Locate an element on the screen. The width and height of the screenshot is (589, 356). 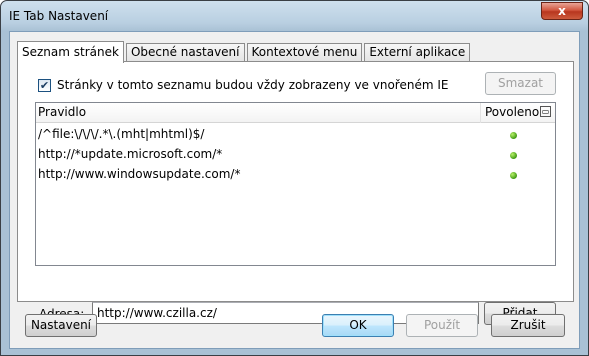
column-divider is located at coordinates (480, 113).